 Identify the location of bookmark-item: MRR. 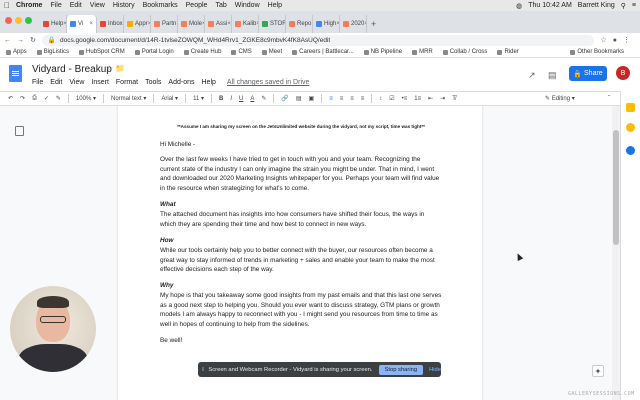
(422, 52).